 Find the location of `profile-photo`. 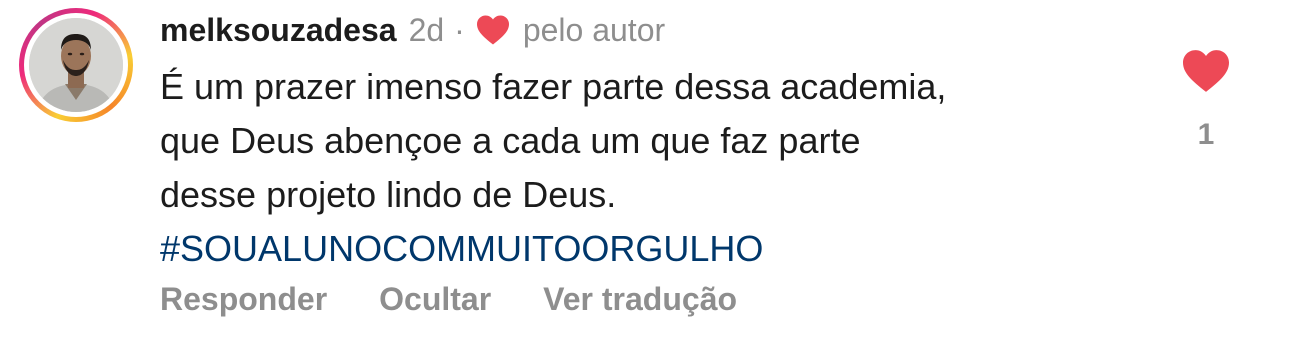

profile-photo is located at coordinates (76, 65).